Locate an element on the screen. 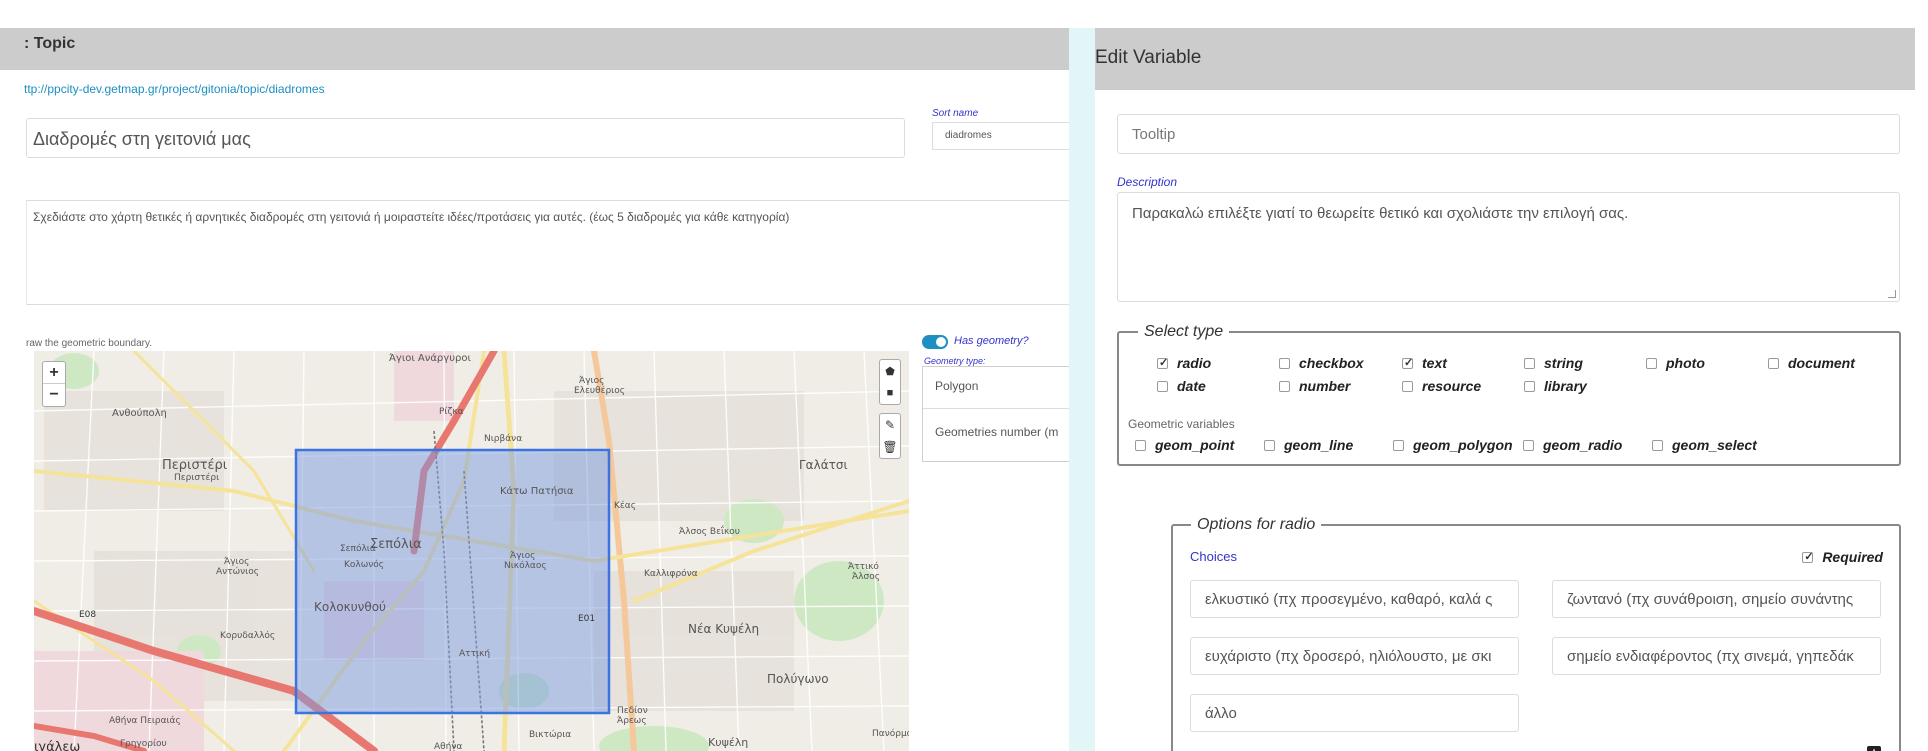 The height and width of the screenshot is (751, 1928). type-date-checkbox is located at coordinates (1162, 386).